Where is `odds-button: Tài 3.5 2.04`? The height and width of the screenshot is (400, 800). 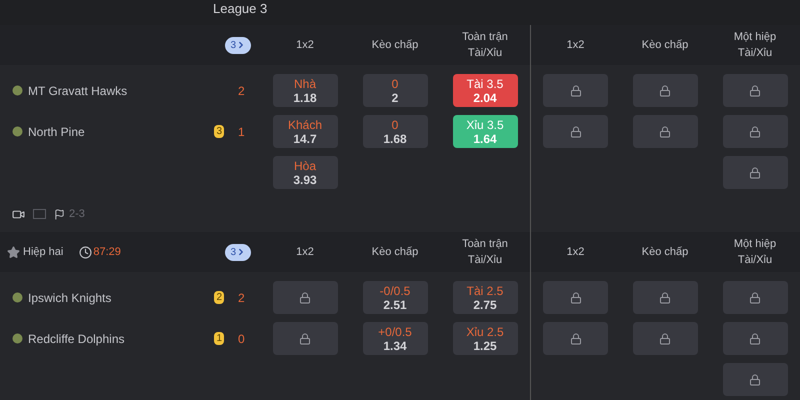 odds-button: Tài 3.5 2.04 is located at coordinates (485, 90).